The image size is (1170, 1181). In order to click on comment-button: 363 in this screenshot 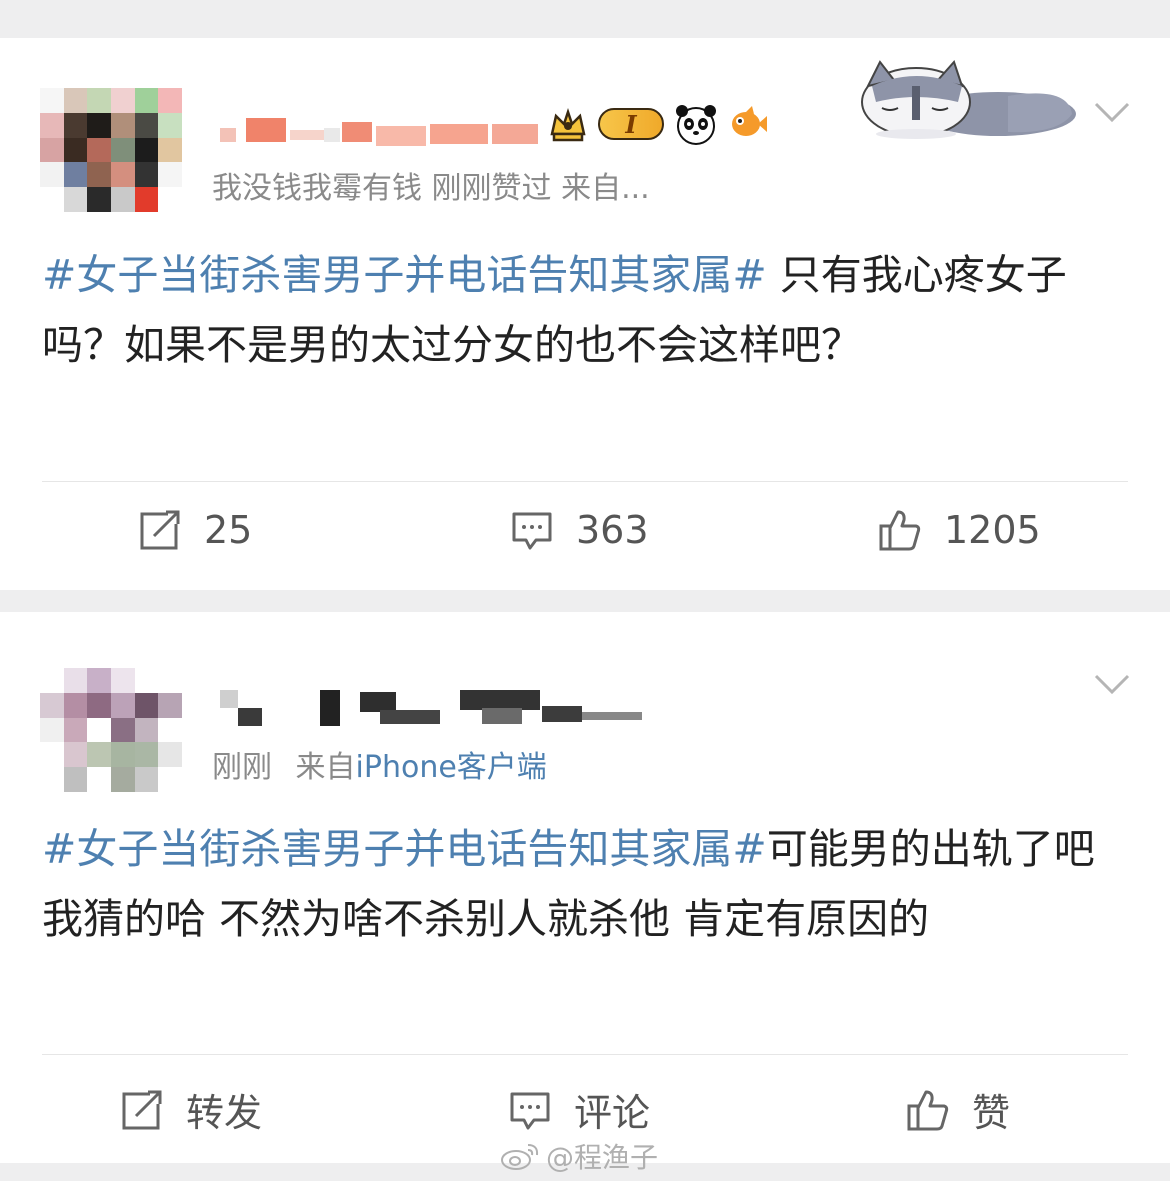, I will do `click(579, 530)`.